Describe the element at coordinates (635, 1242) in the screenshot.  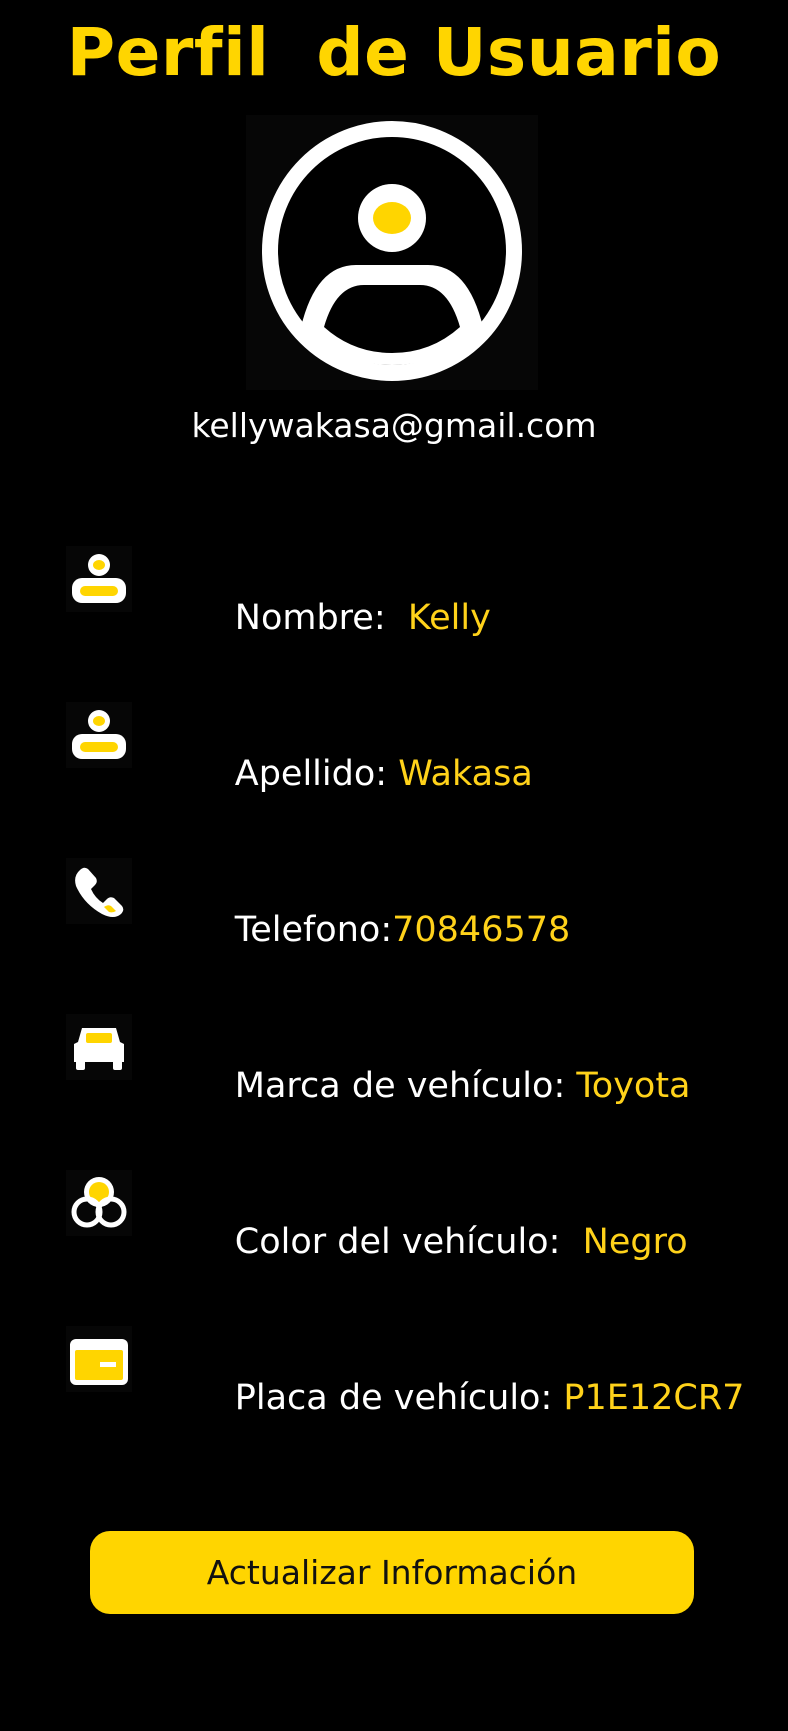
I see `field-value-color: Negro` at that location.